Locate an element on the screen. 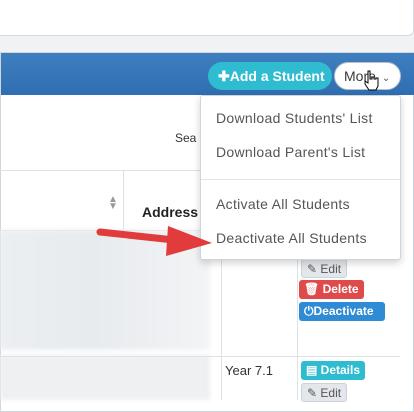 The image size is (414, 412). details-button: ▤ Details is located at coordinates (333, 370).